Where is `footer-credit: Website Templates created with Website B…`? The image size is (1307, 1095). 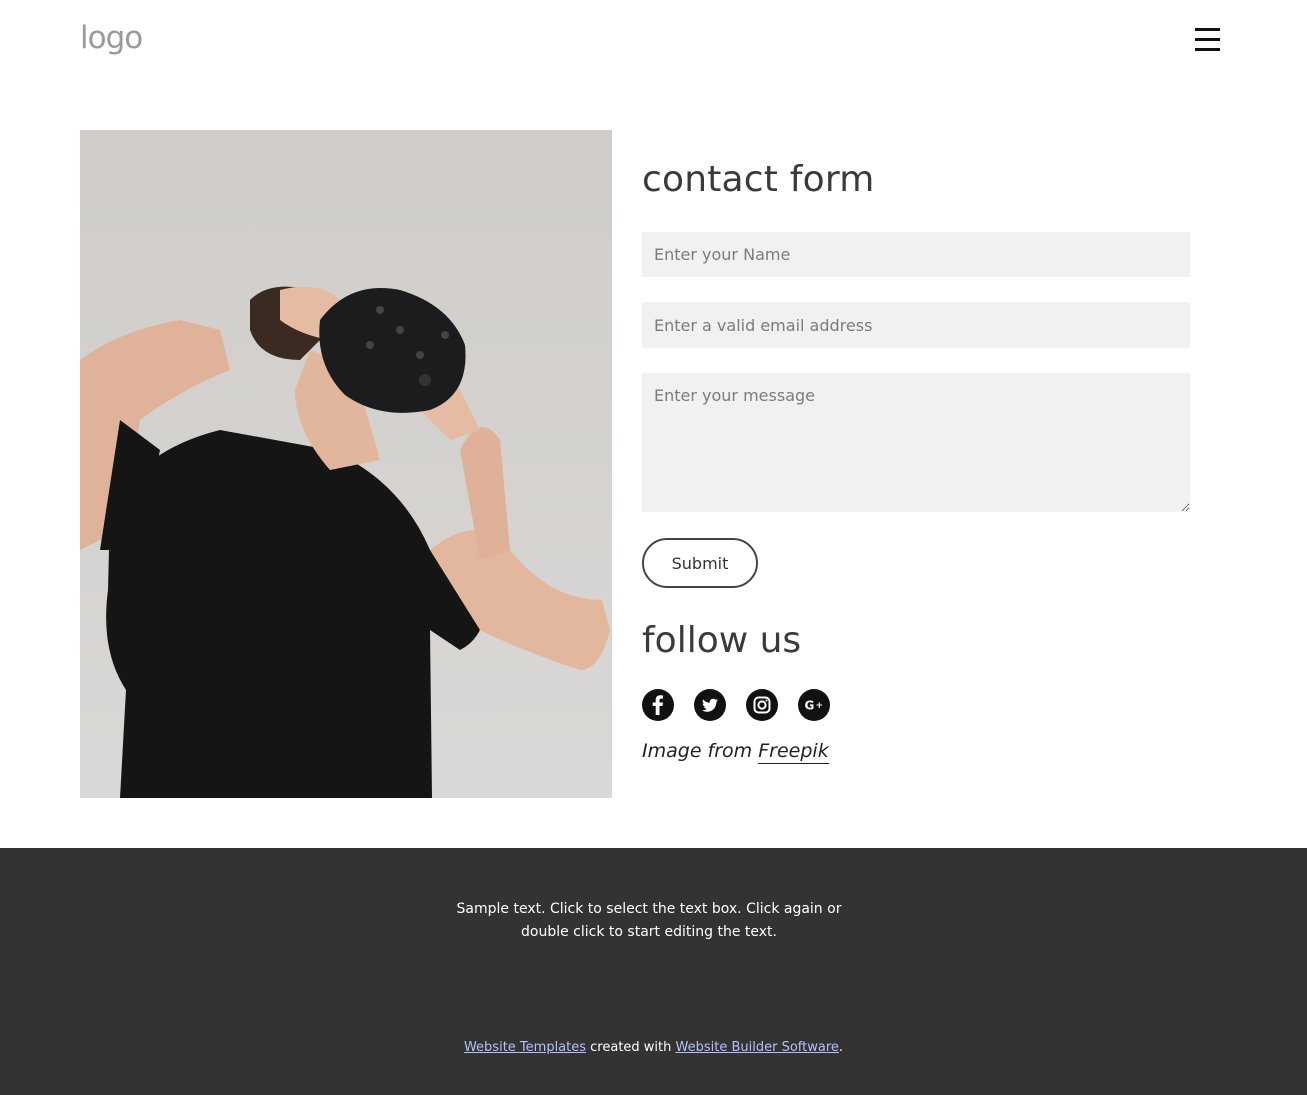
footer-credit: Website Templates created with Website B… is located at coordinates (653, 1048).